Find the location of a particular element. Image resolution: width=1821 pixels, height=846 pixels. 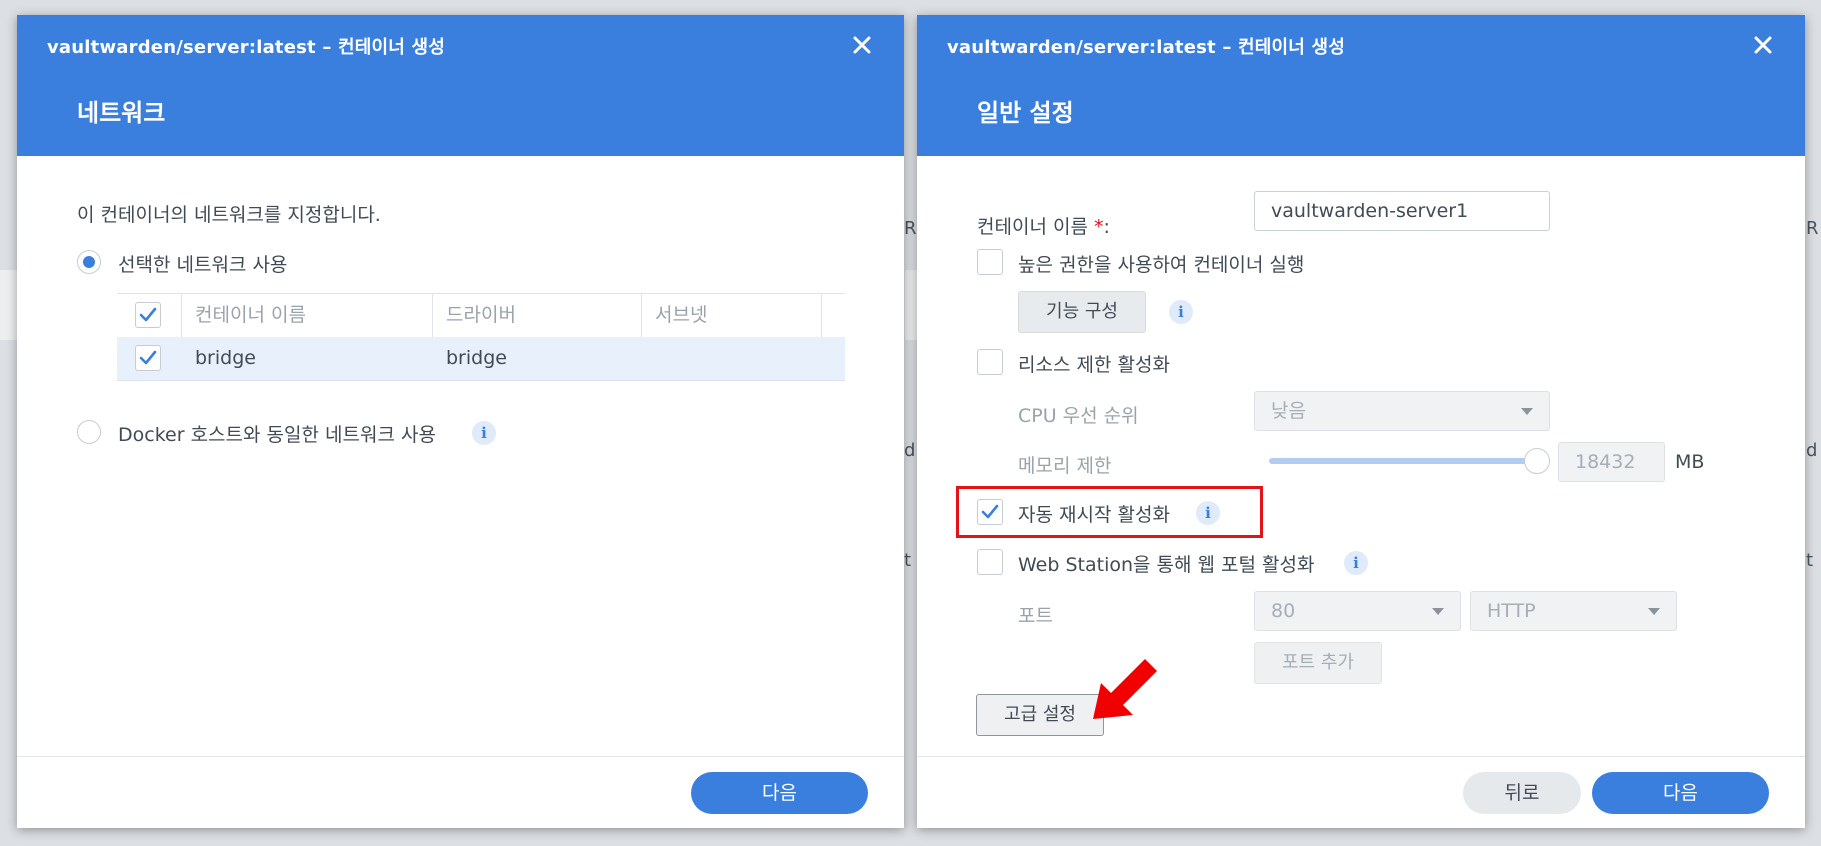

auto-restart-checkbox is located at coordinates (990, 512).